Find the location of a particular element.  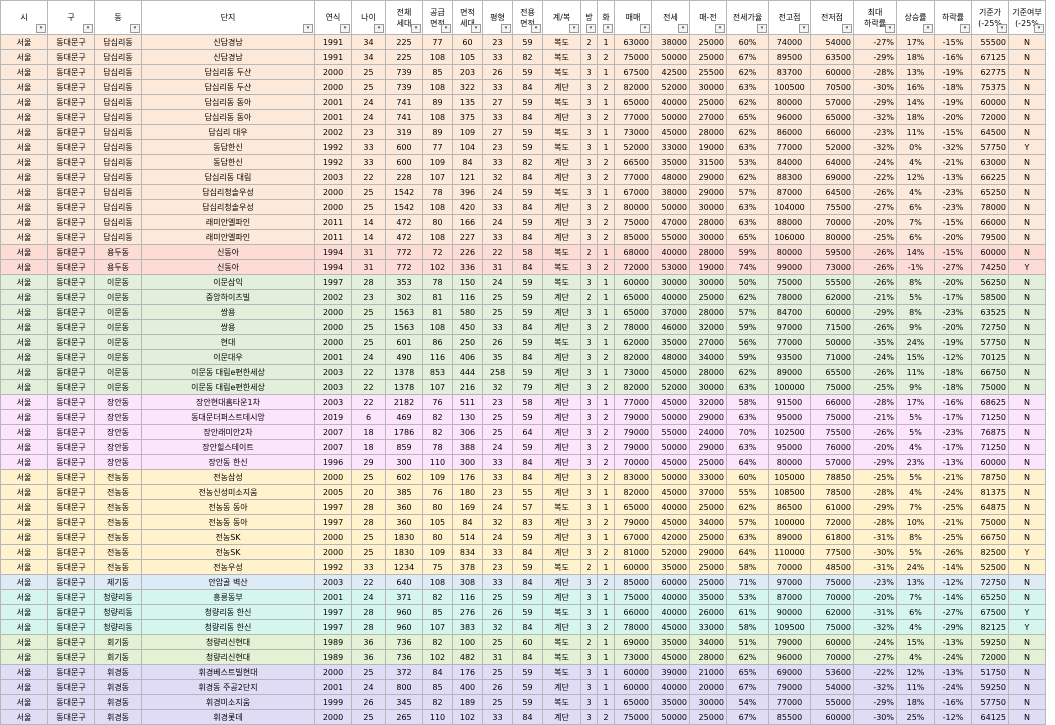

table-cell: 75000 is located at coordinates (832, 387).